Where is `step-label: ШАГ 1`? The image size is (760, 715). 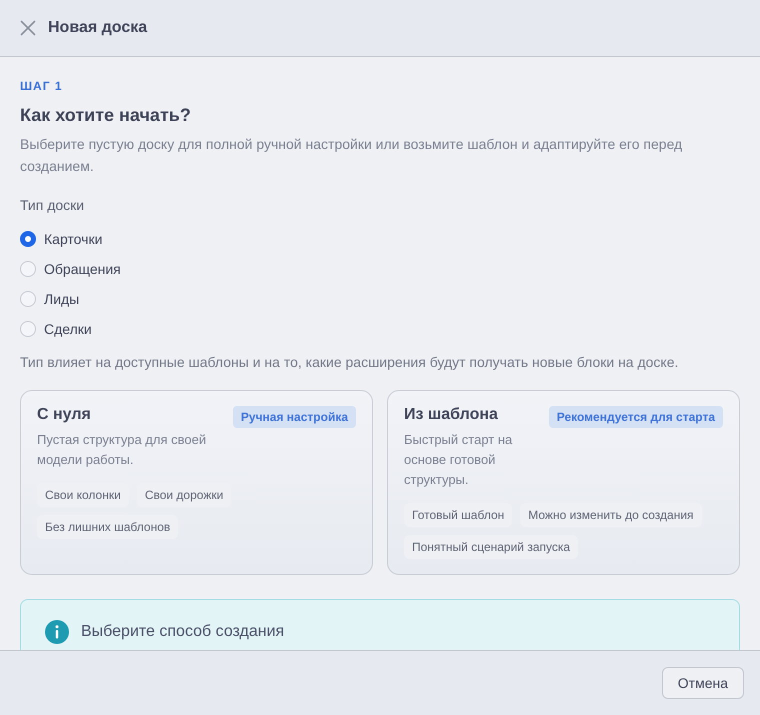
step-label: ШАГ 1 is located at coordinates (42, 86).